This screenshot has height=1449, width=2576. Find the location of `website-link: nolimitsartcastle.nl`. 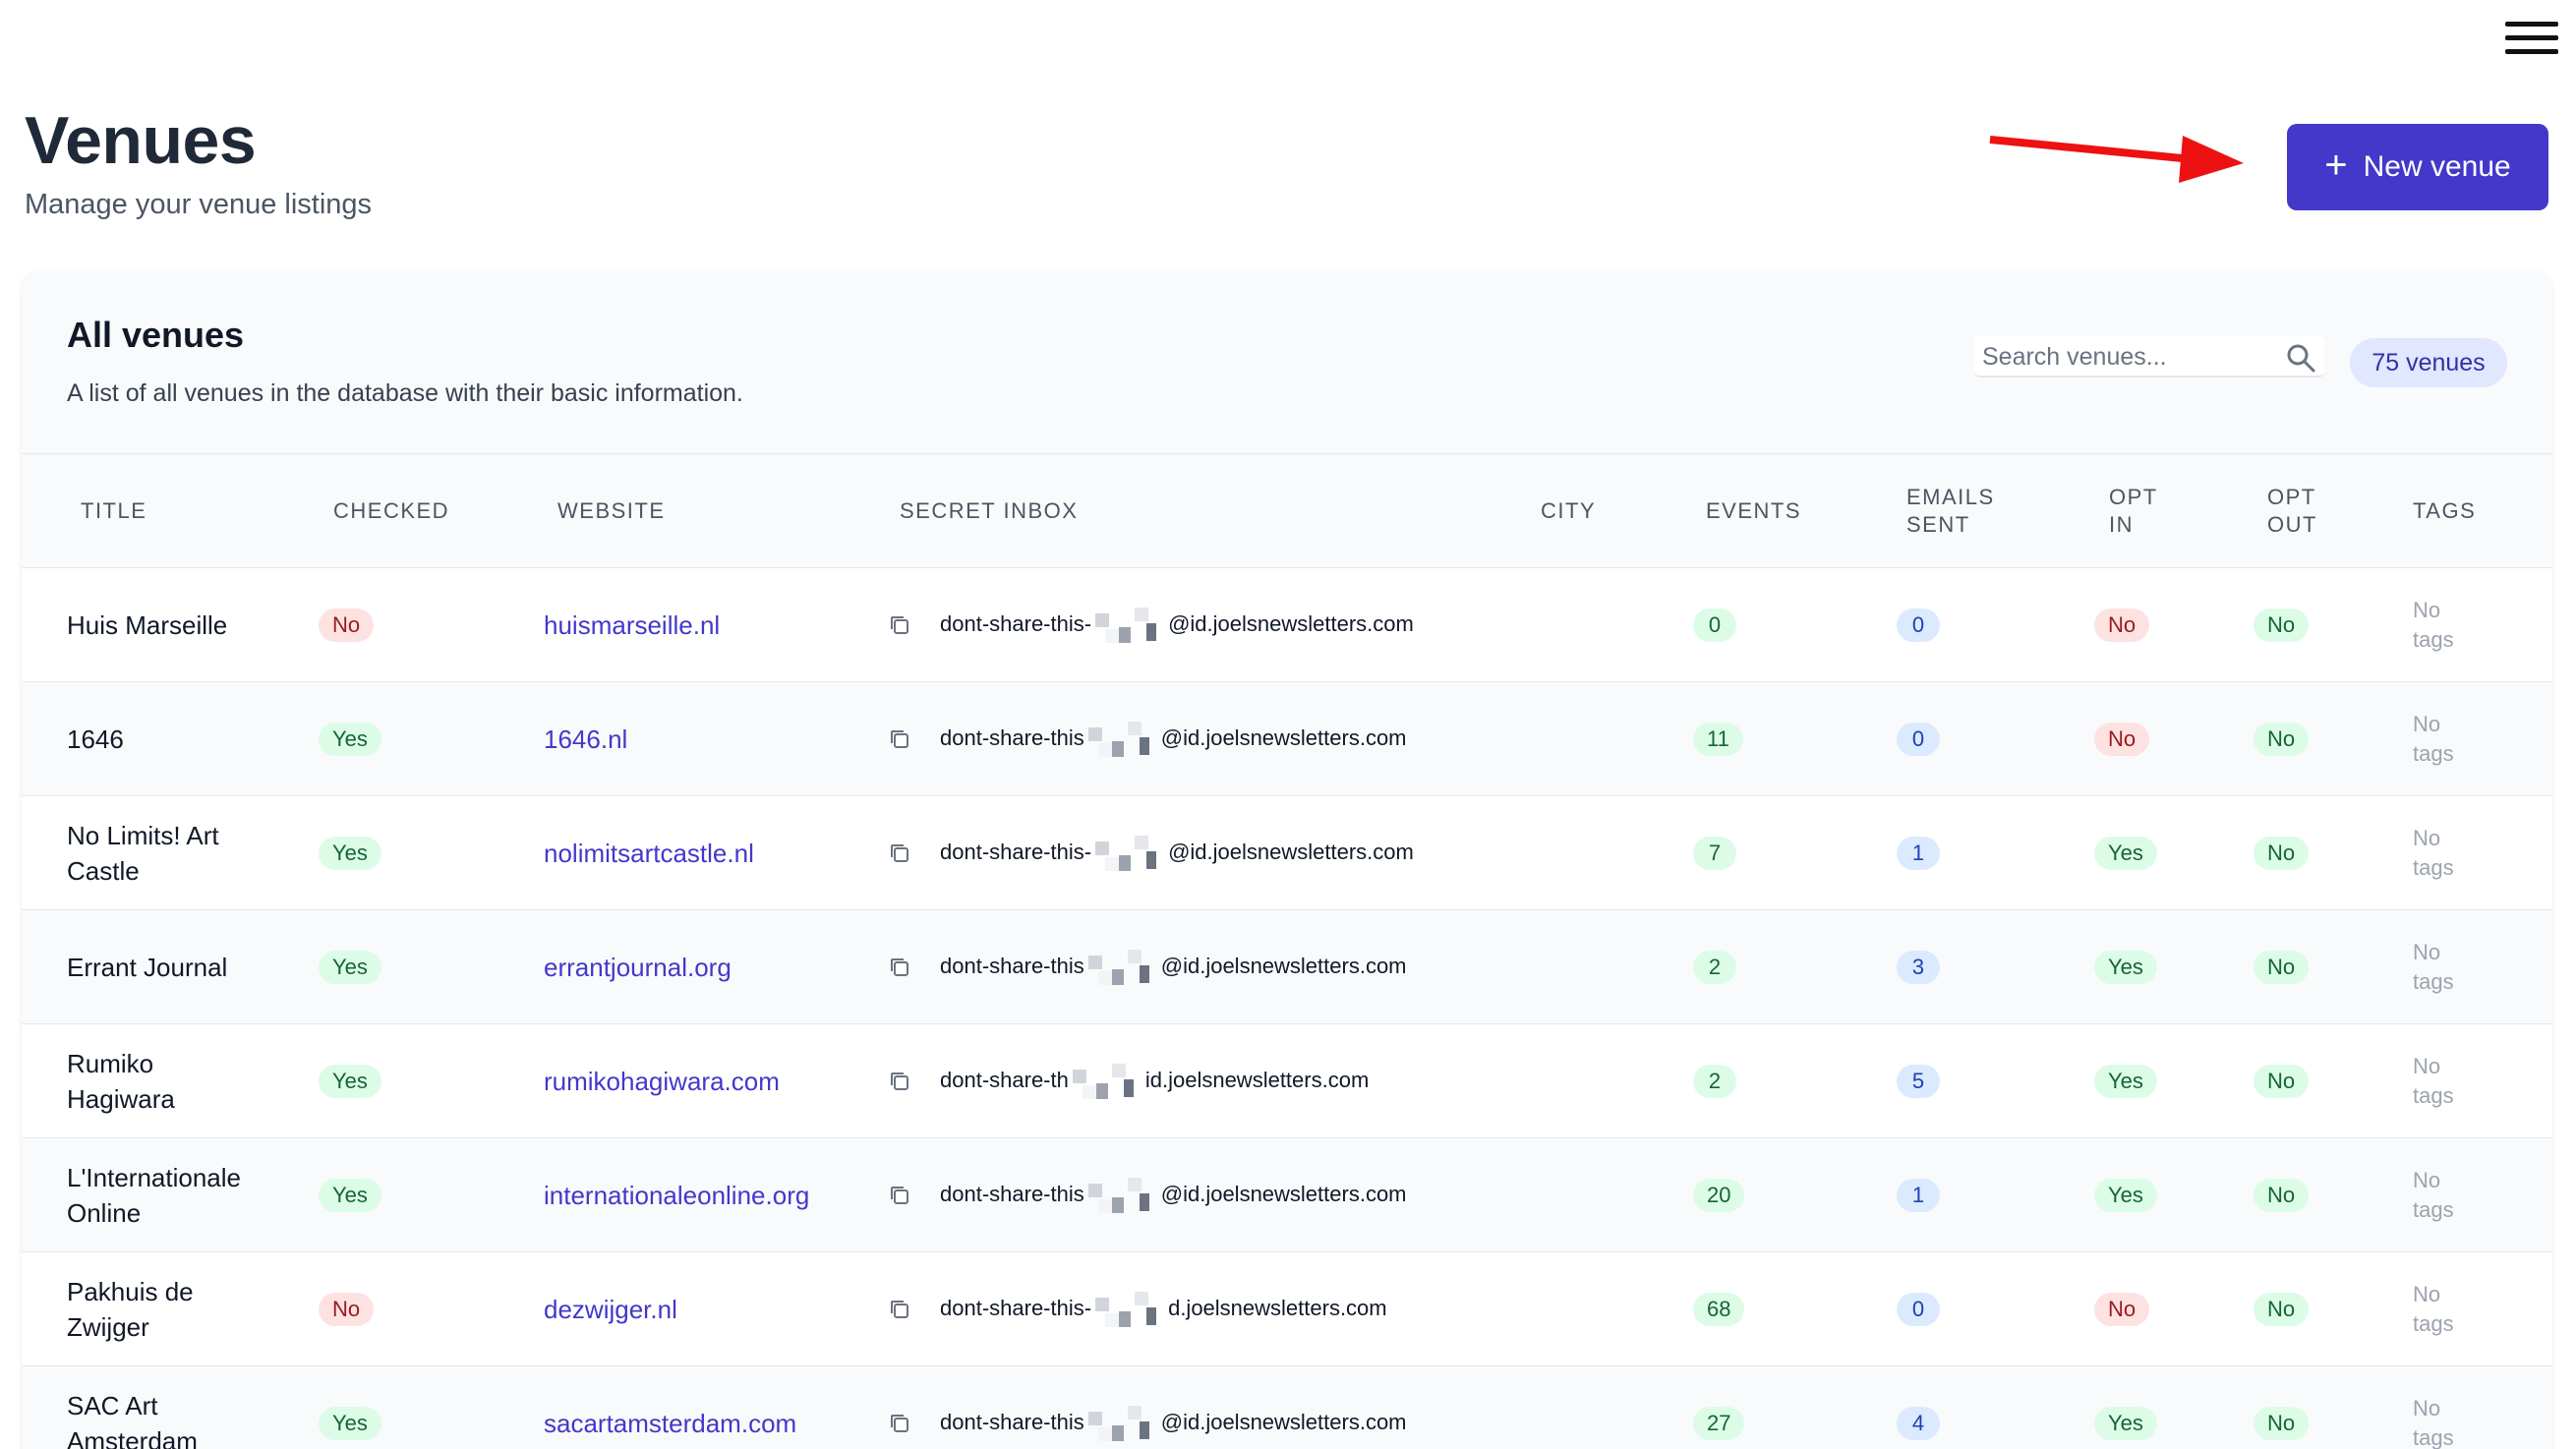

website-link: nolimitsartcastle.nl is located at coordinates (649, 854).